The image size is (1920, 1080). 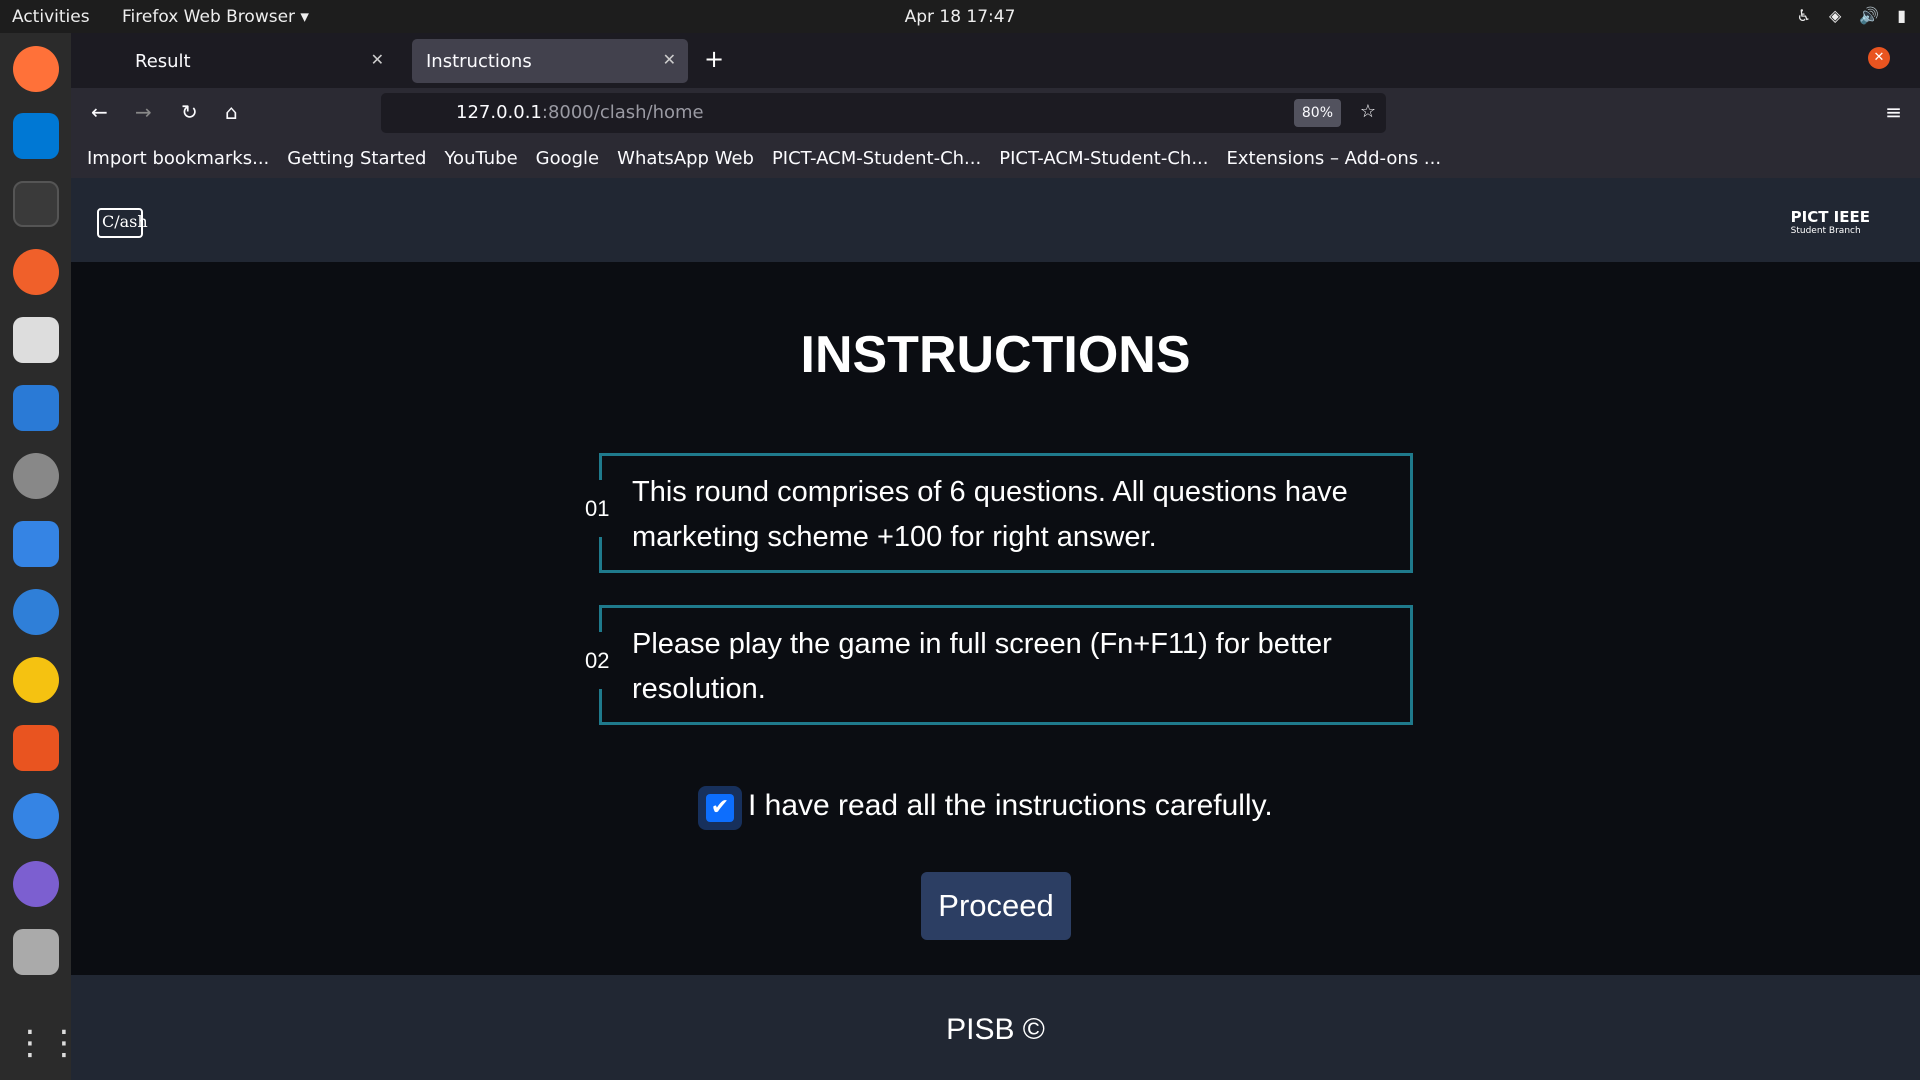 I want to click on brand: PICT IEEE, so click(x=1830, y=217).